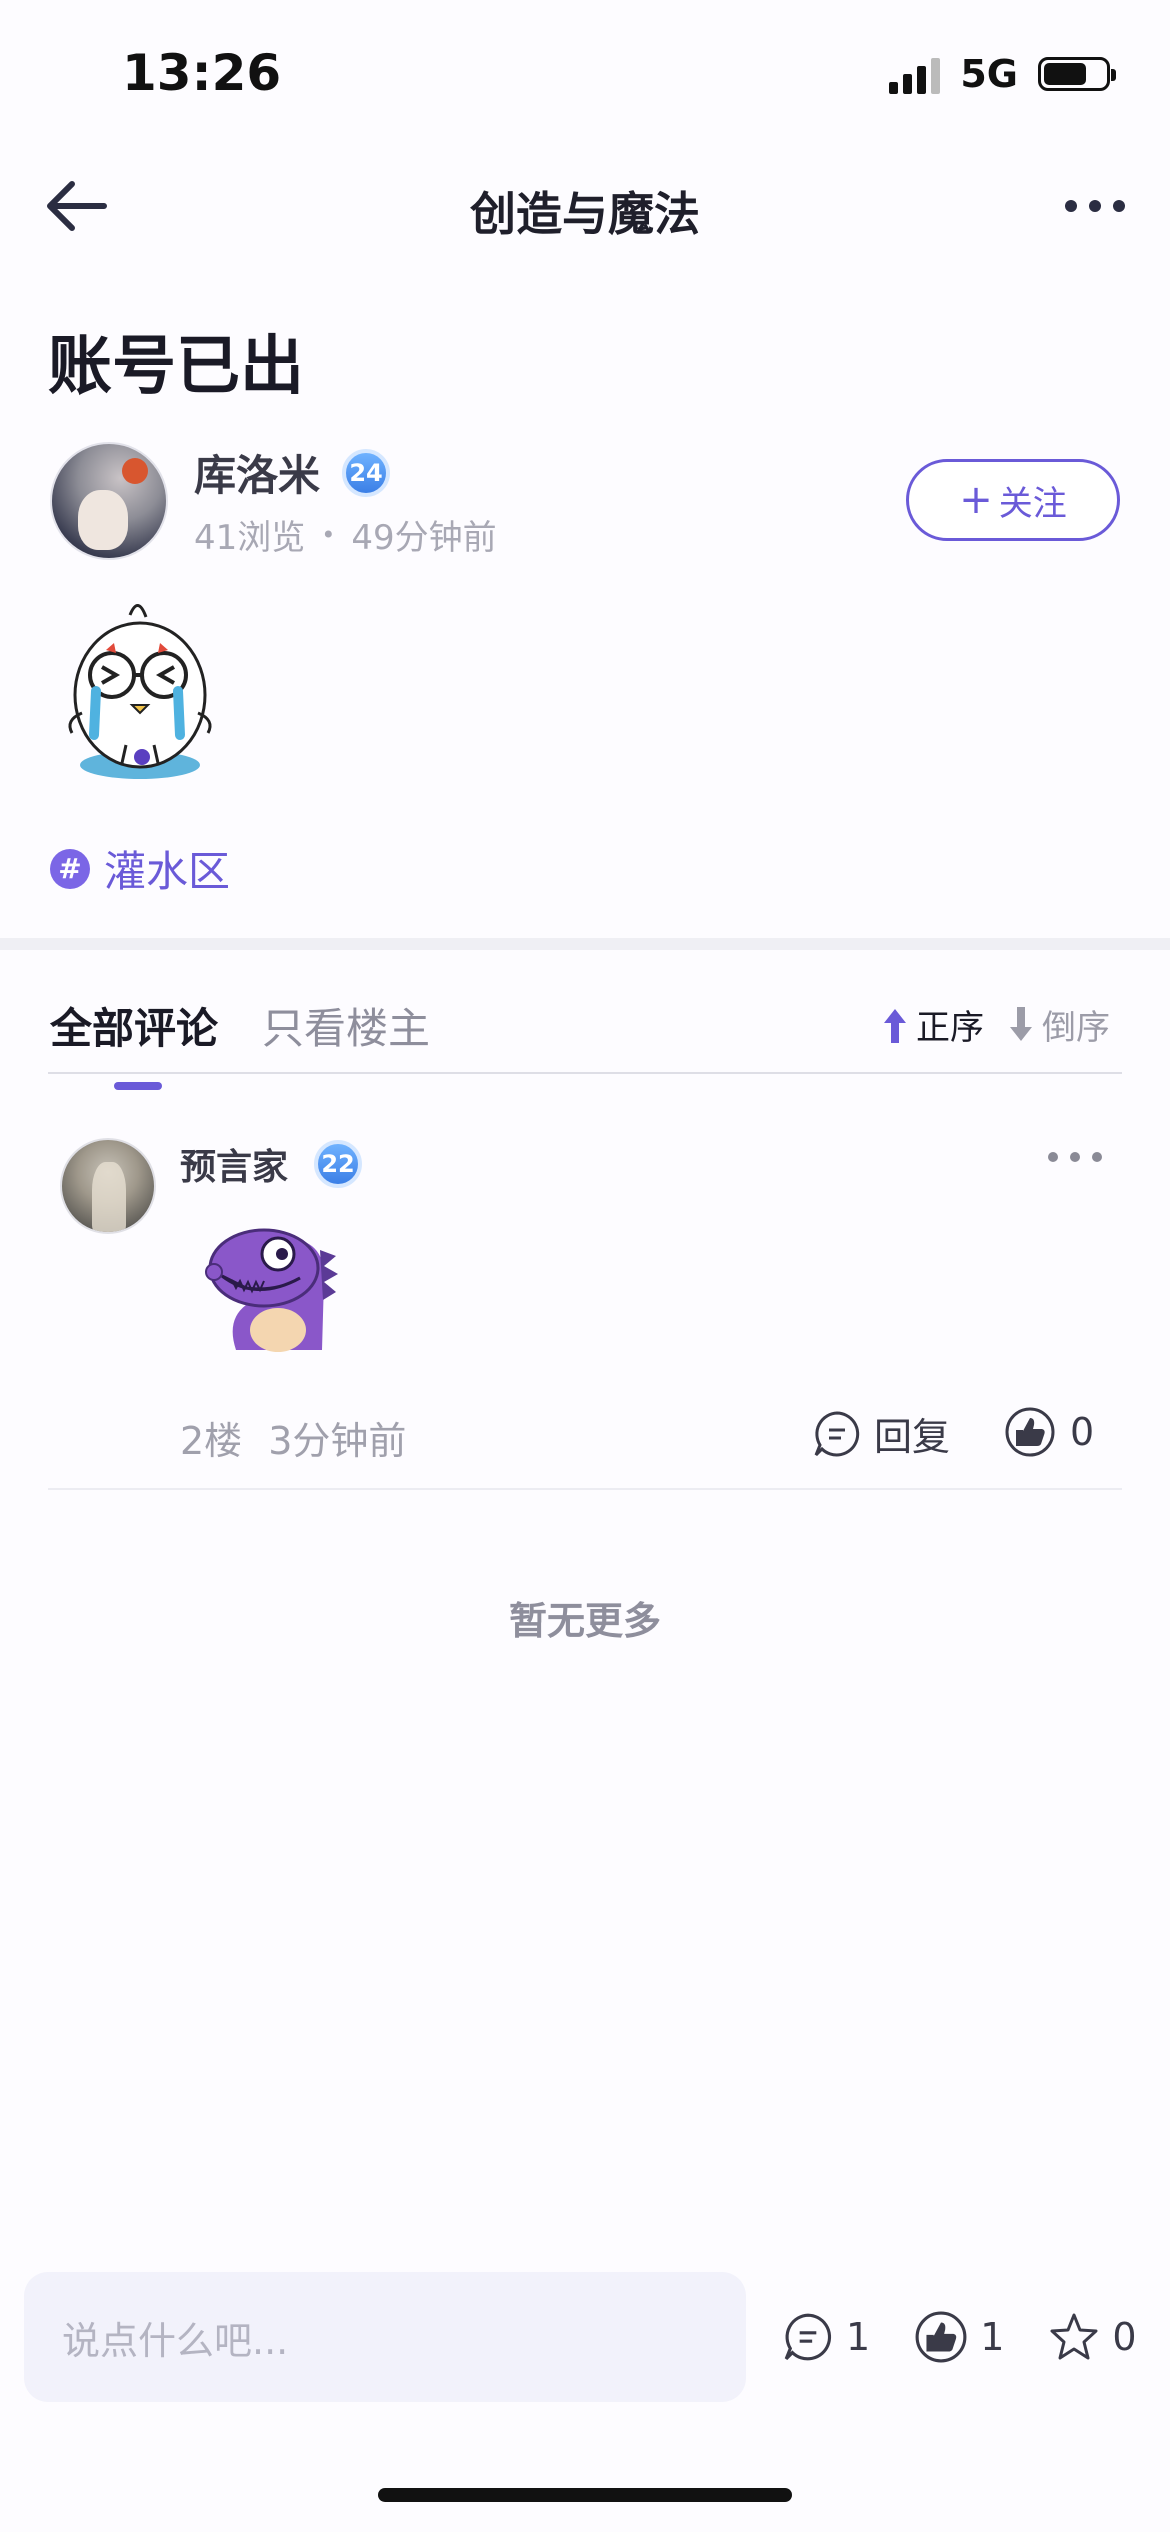  What do you see at coordinates (424, 538) in the screenshot?
I see `post-time: 49分钟前` at bounding box center [424, 538].